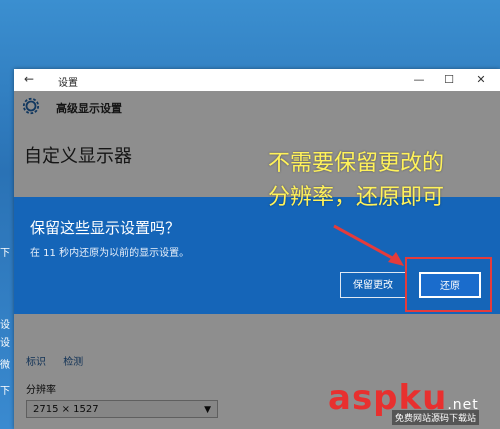 The height and width of the screenshot is (429, 500). Describe the element at coordinates (448, 284) in the screenshot. I see `revert-highlight-box` at that location.